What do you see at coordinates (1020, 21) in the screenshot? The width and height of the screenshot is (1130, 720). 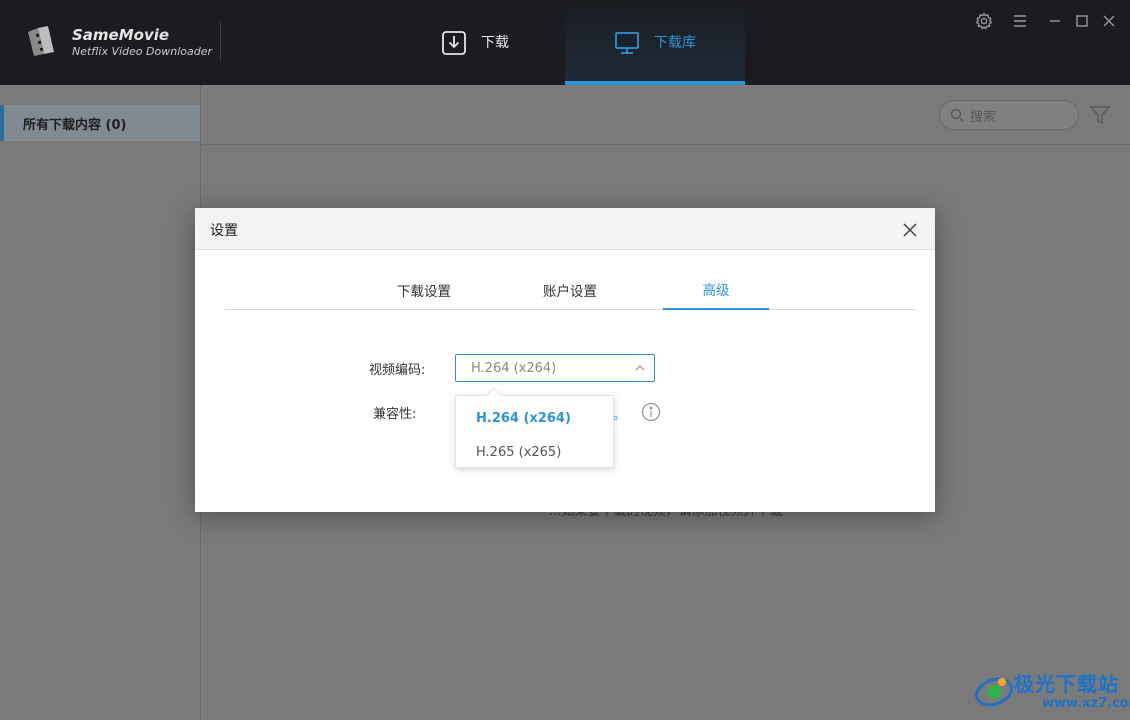 I see `menu-icon` at bounding box center [1020, 21].